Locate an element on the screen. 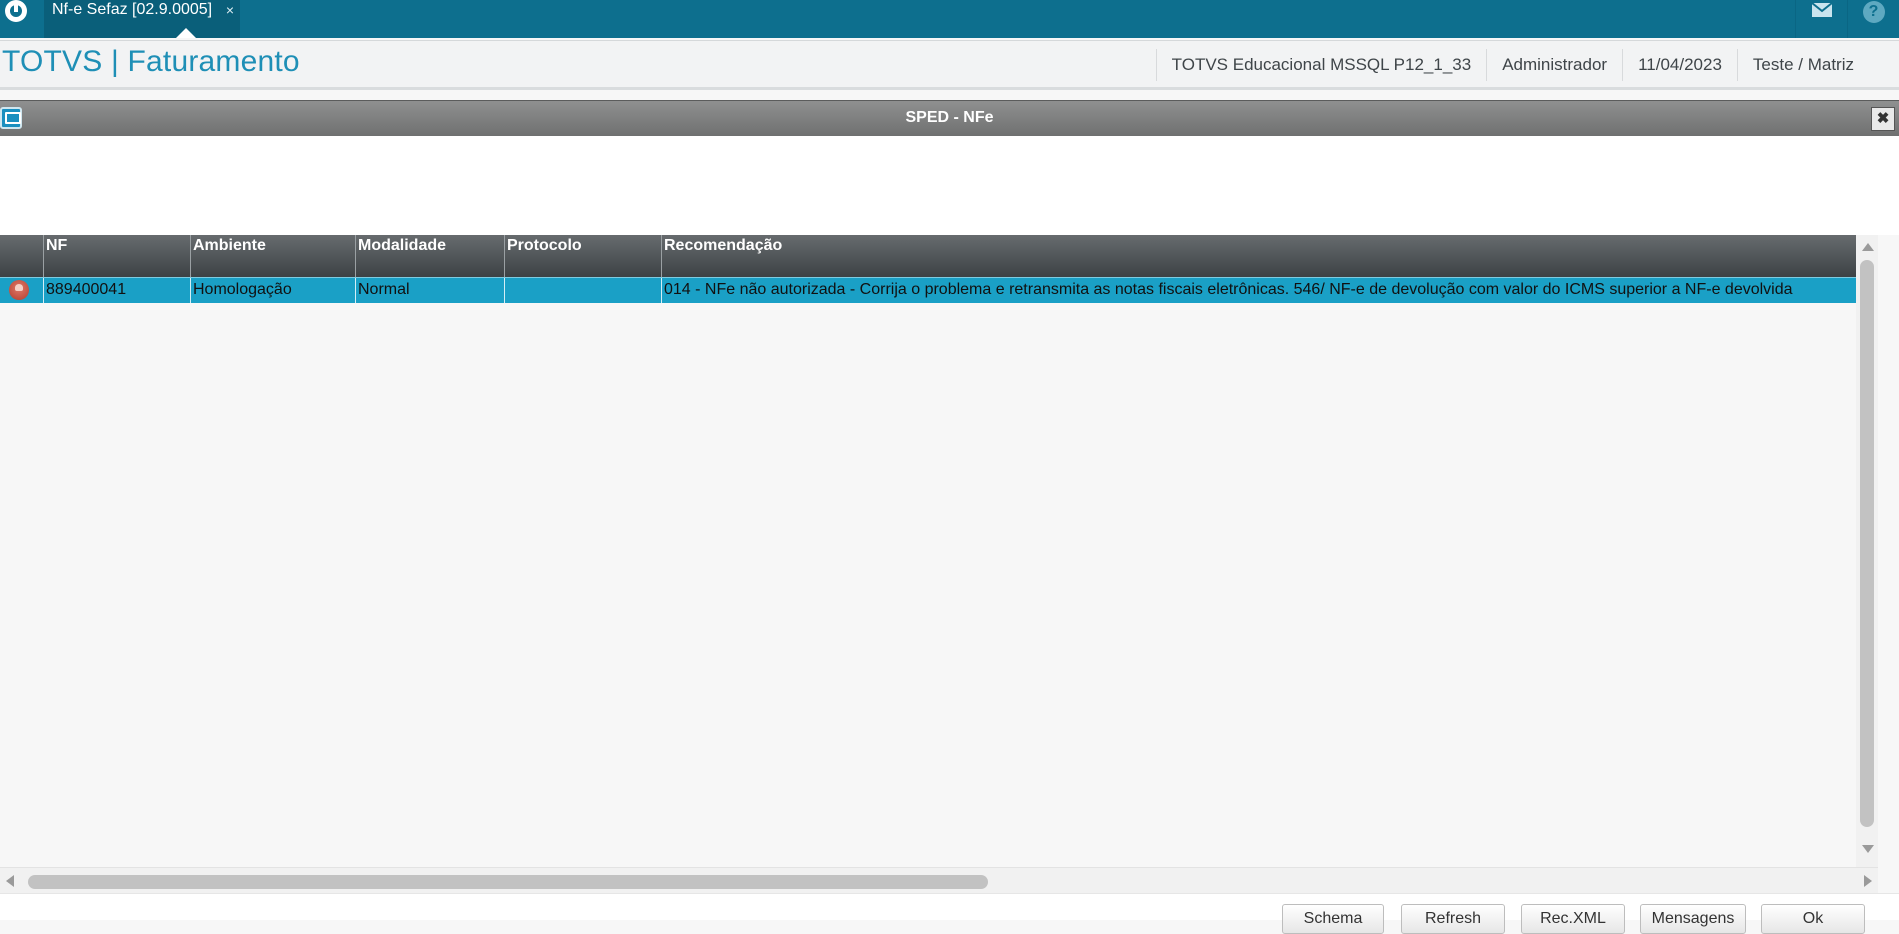 The image size is (1899, 934). vertical-scroll-thumb is located at coordinates (1867, 543).